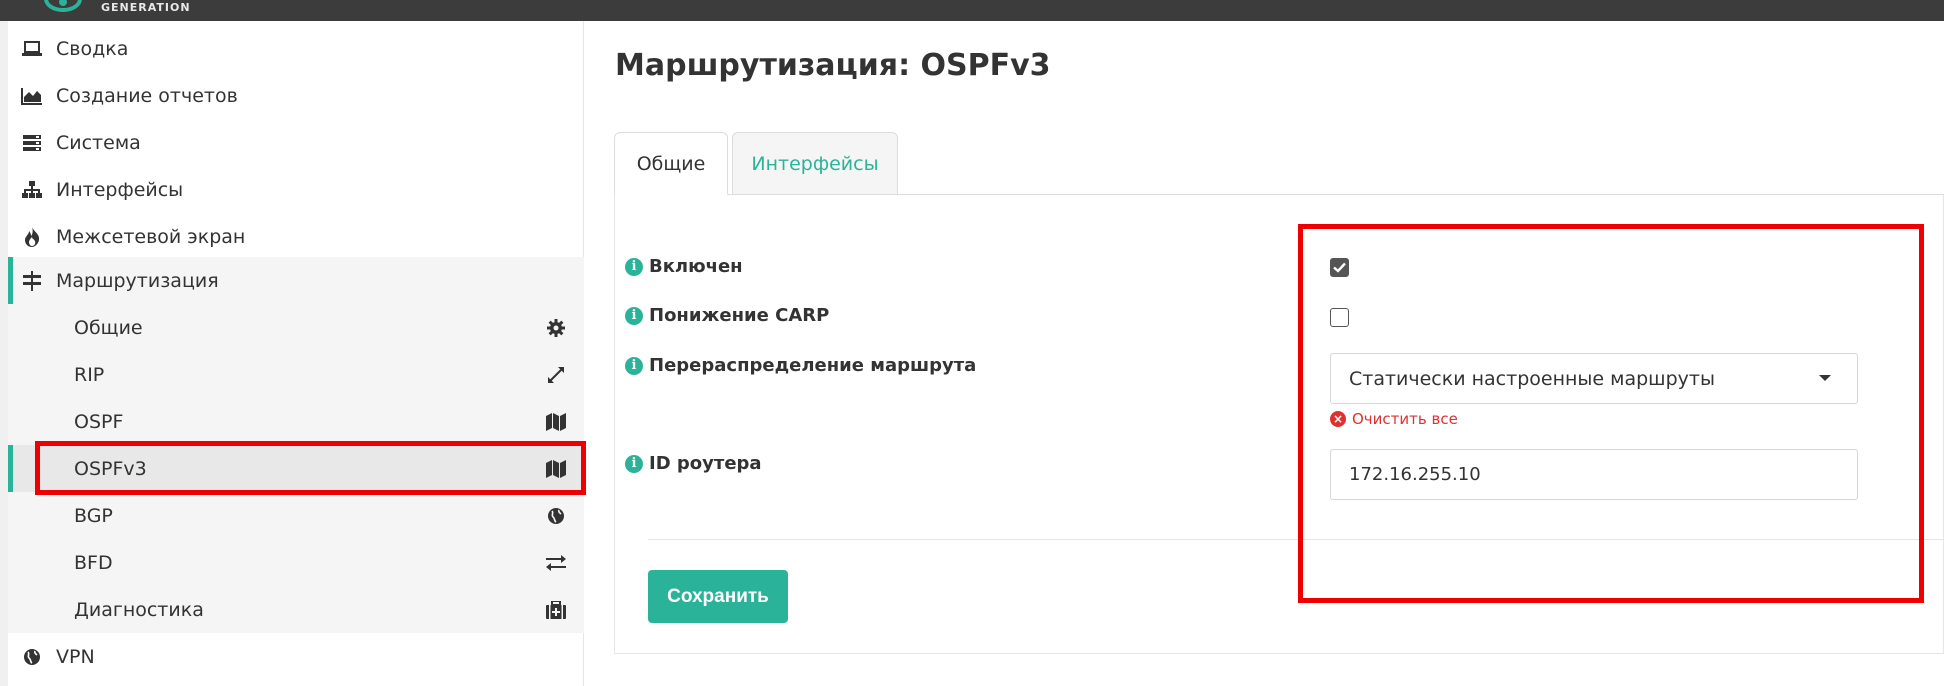  Describe the element at coordinates (296, 562) in the screenshot. I see `sidebar-subitem-bfd: BFD` at that location.